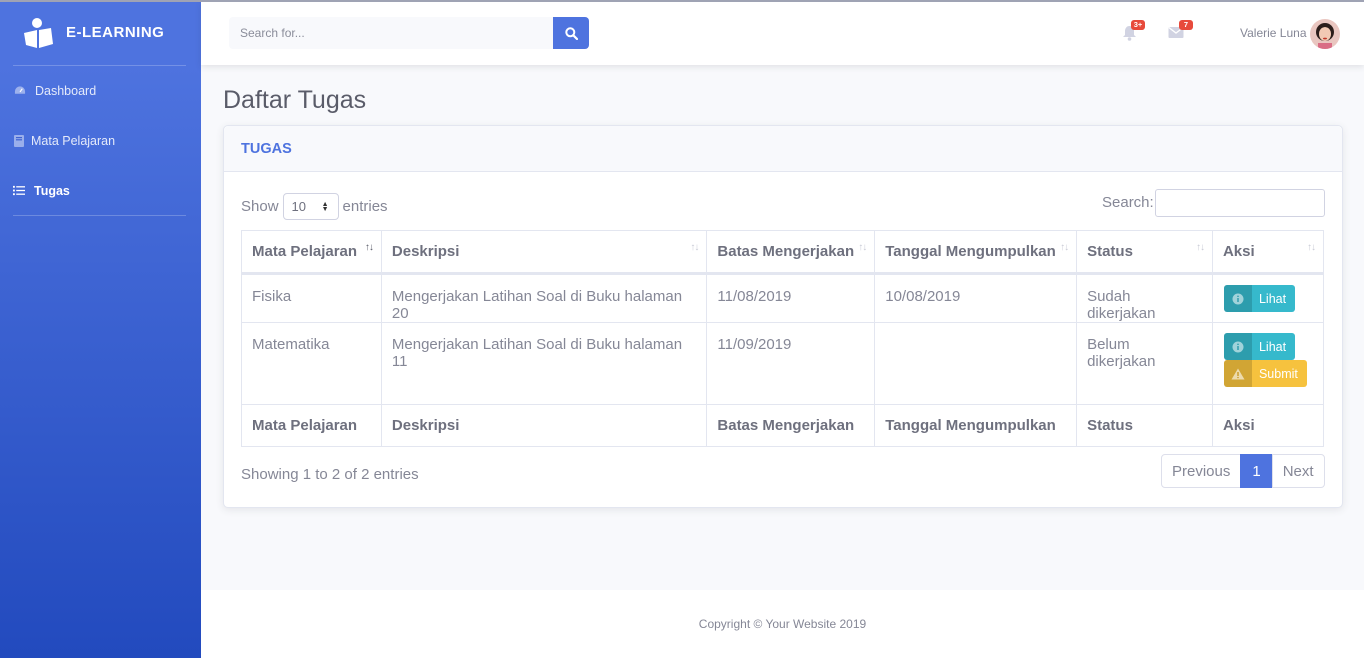  I want to click on messages-button: 7, so click(1180, 31).